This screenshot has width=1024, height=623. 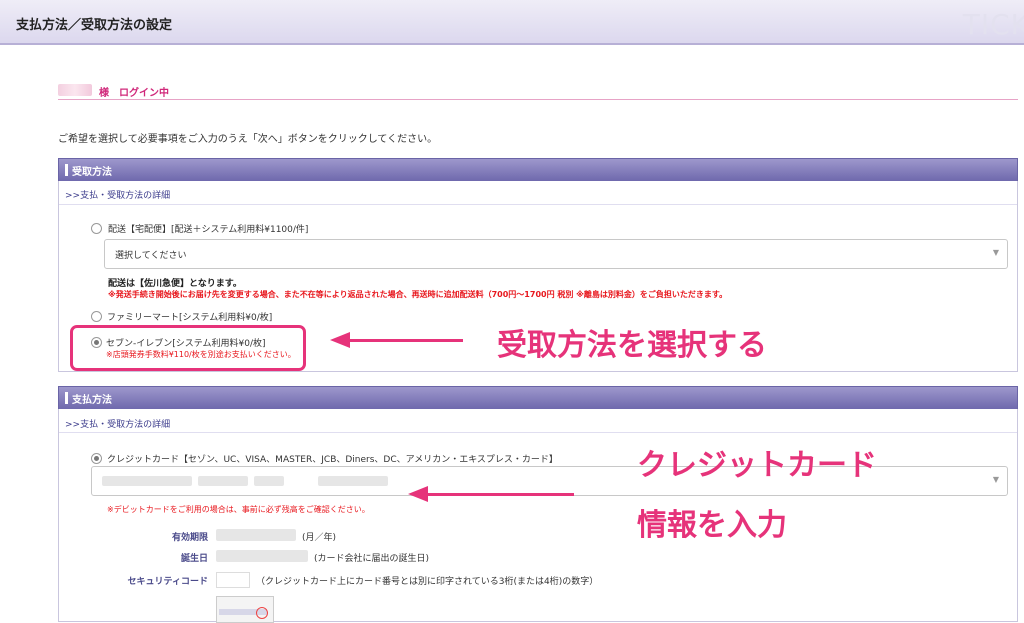 I want to click on security-label: セキュリティコード, so click(x=167, y=582).